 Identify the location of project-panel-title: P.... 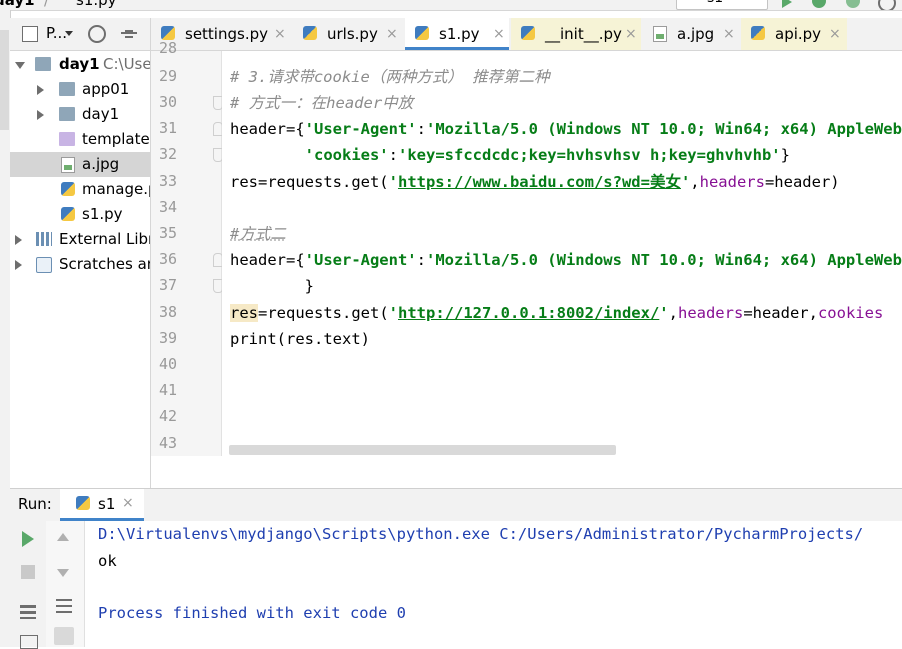
(56, 33).